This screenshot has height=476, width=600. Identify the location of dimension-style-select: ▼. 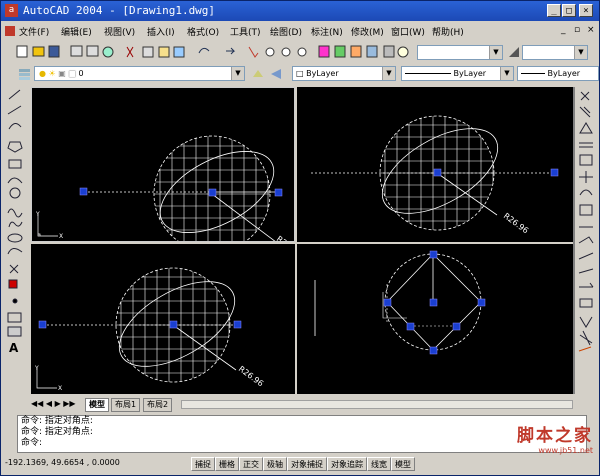
(460, 52).